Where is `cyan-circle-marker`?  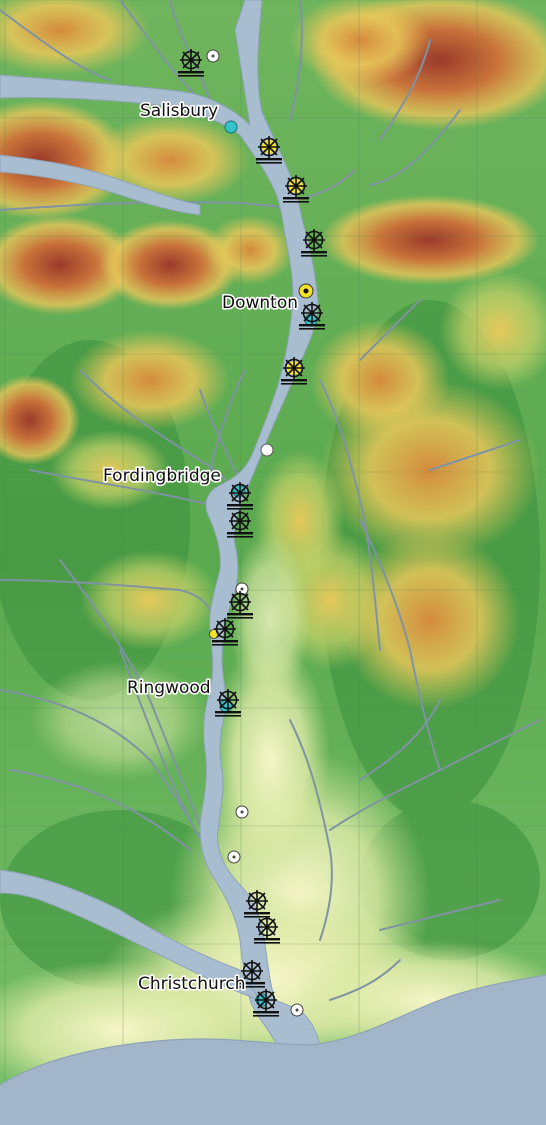
cyan-circle-marker is located at coordinates (231, 127).